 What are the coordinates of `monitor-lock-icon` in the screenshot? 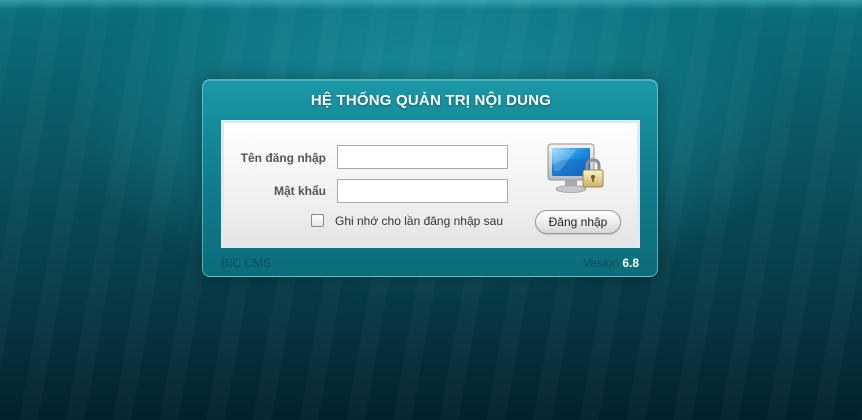 It's located at (576, 170).